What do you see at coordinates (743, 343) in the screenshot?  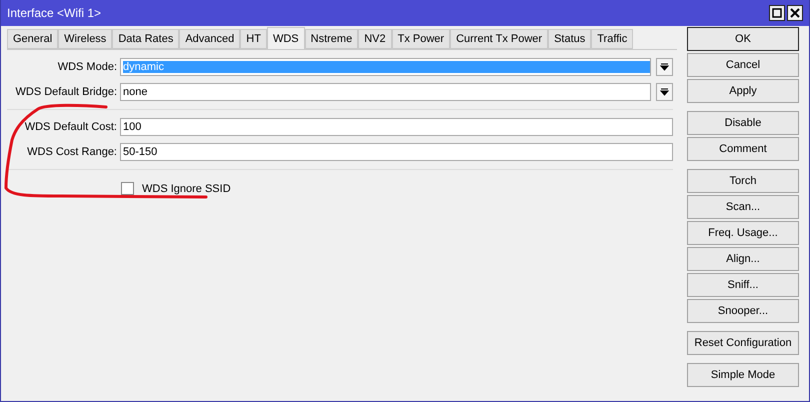 I see `action-button: Reset Configuration` at bounding box center [743, 343].